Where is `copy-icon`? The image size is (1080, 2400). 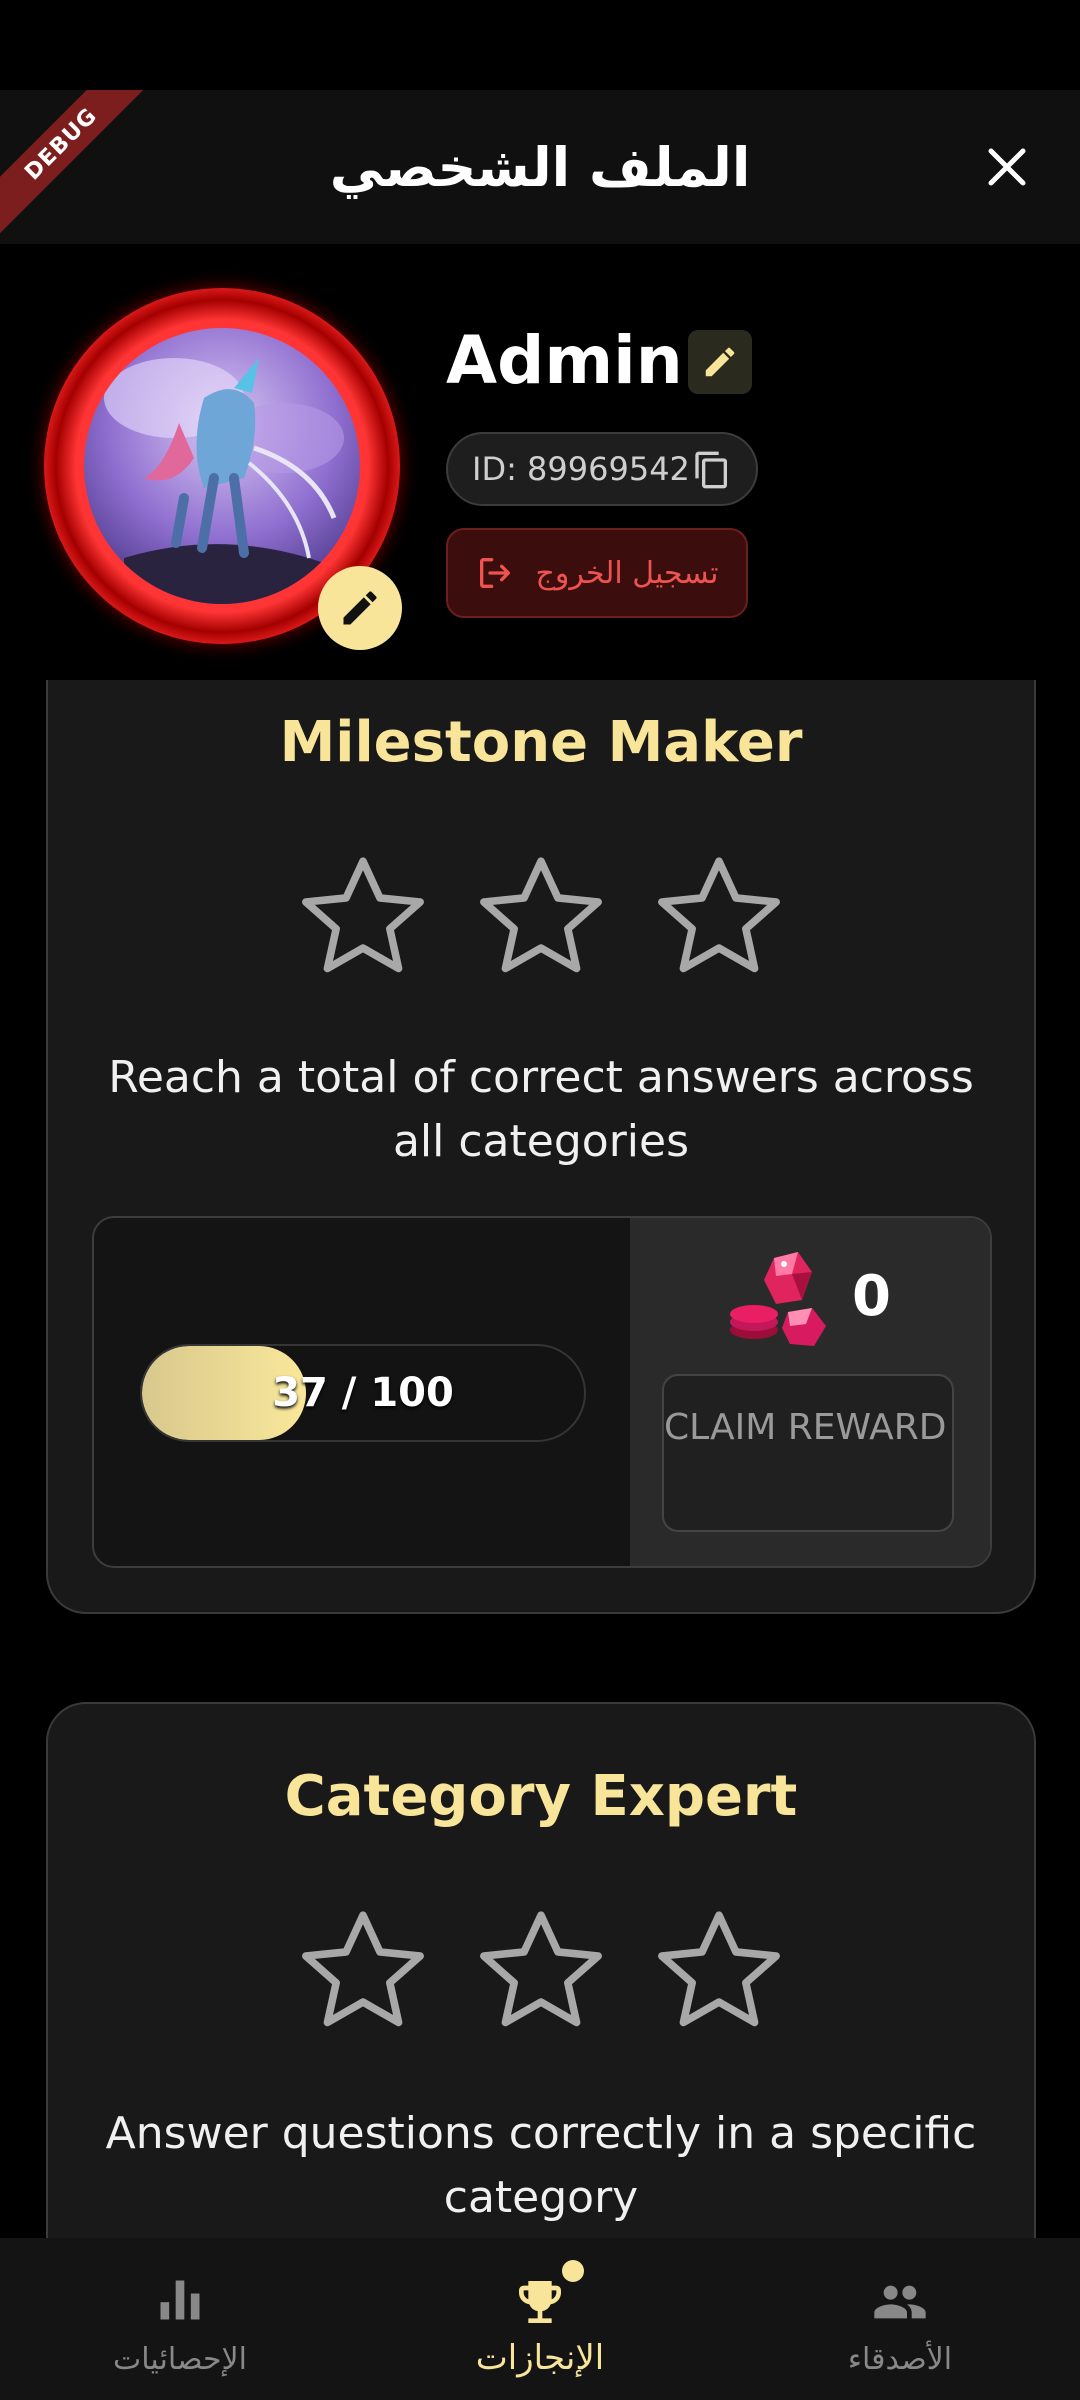
copy-icon is located at coordinates (712, 470).